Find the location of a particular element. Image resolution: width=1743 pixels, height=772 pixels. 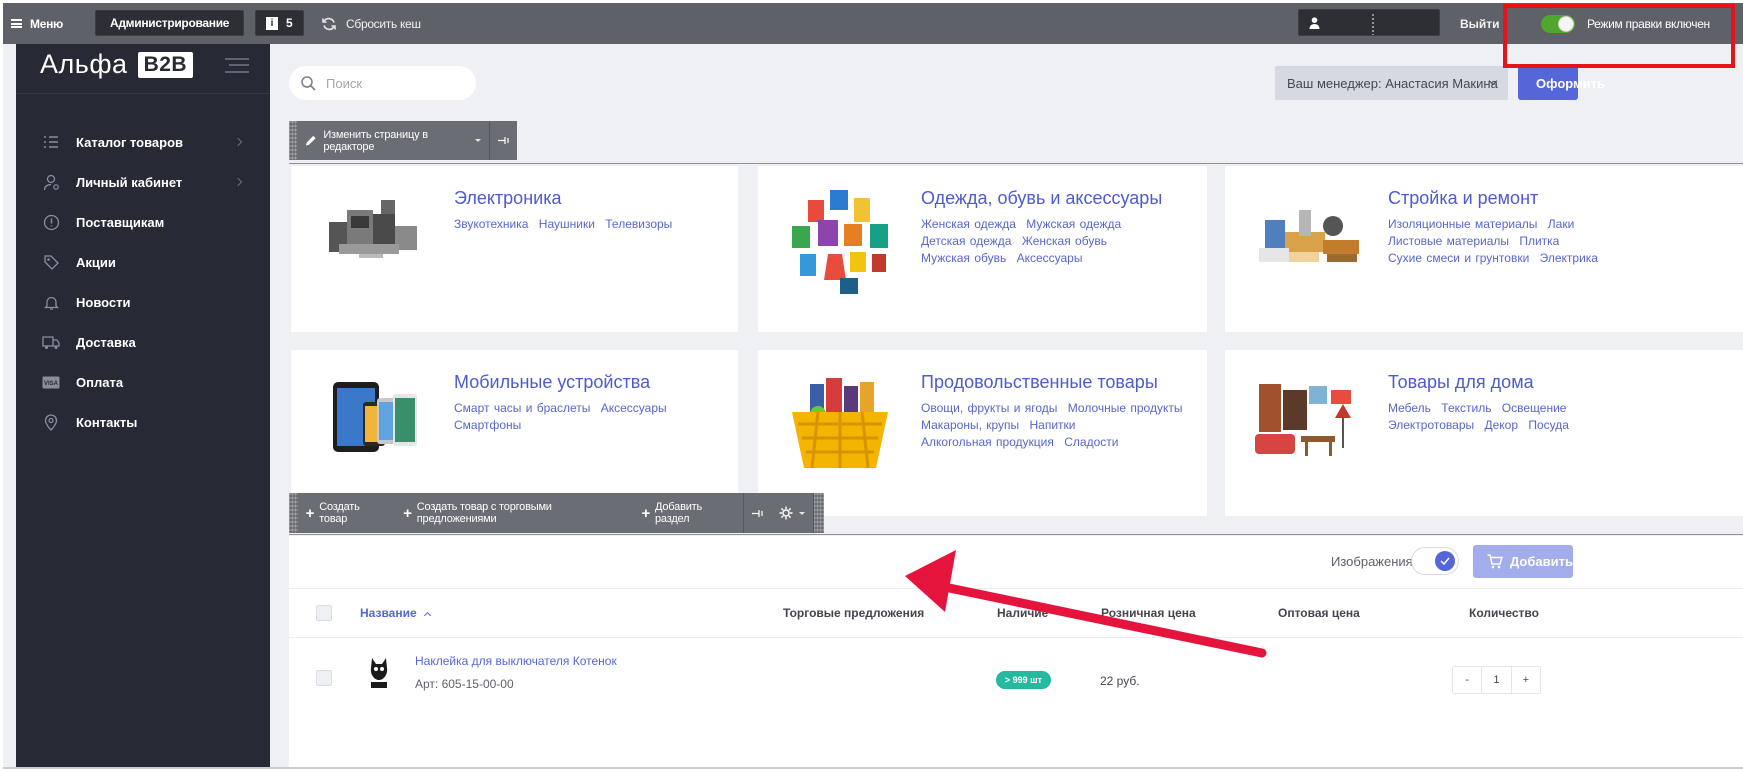

add-to-cart-button: Добавить is located at coordinates (1523, 561).